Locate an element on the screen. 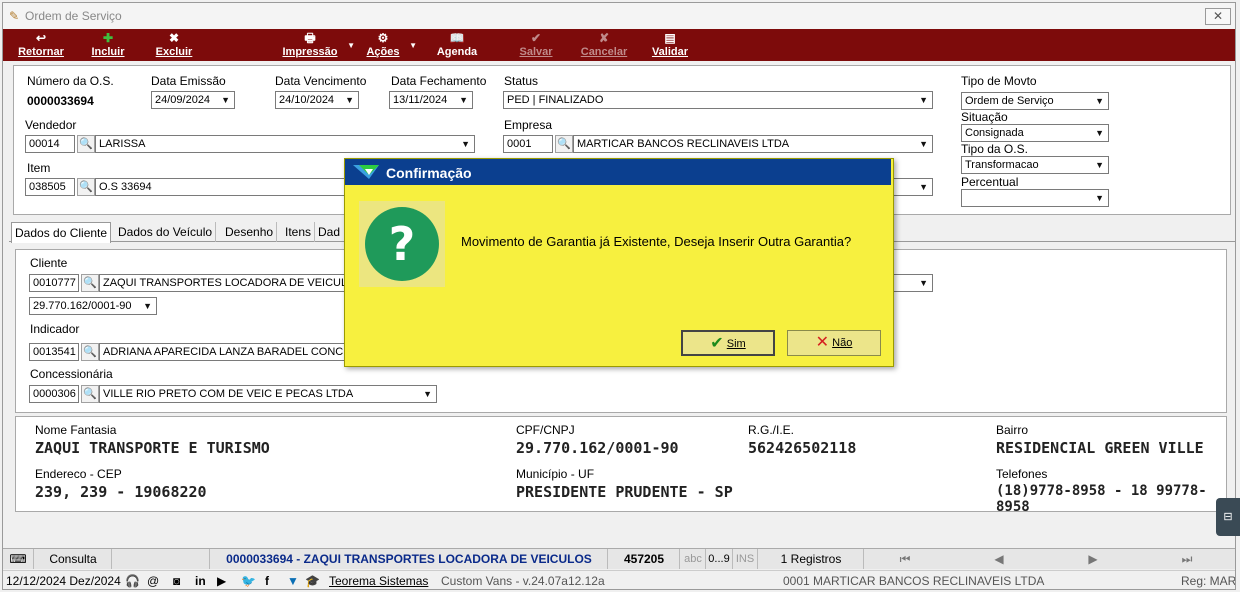 The image size is (1240, 592). situacao-select: Consignada is located at coordinates (1035, 133).